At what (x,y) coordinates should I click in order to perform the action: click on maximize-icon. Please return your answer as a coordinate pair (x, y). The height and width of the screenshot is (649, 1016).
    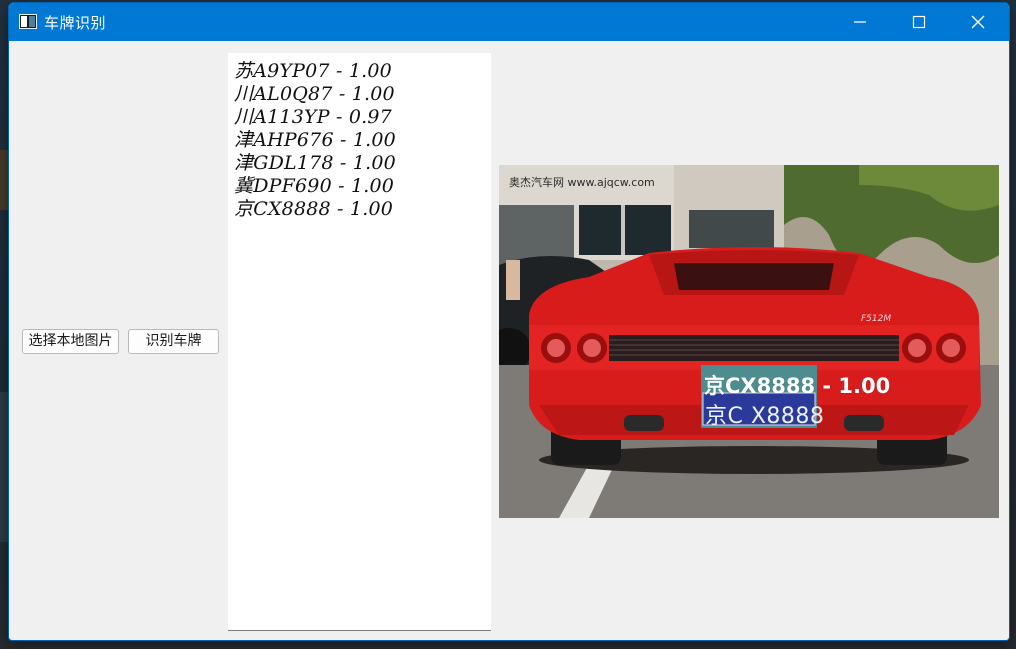
    Looking at the image, I should click on (919, 22).